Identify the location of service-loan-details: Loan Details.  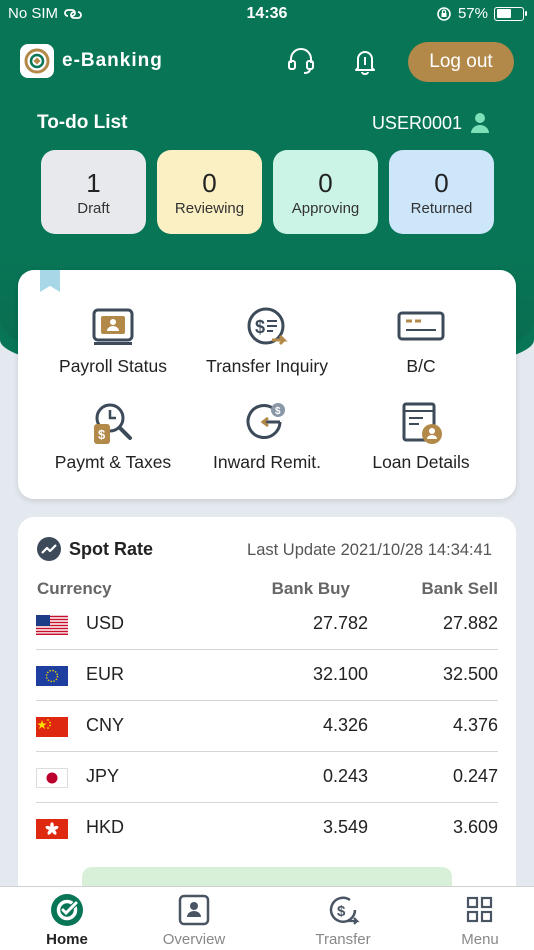
(421, 445).